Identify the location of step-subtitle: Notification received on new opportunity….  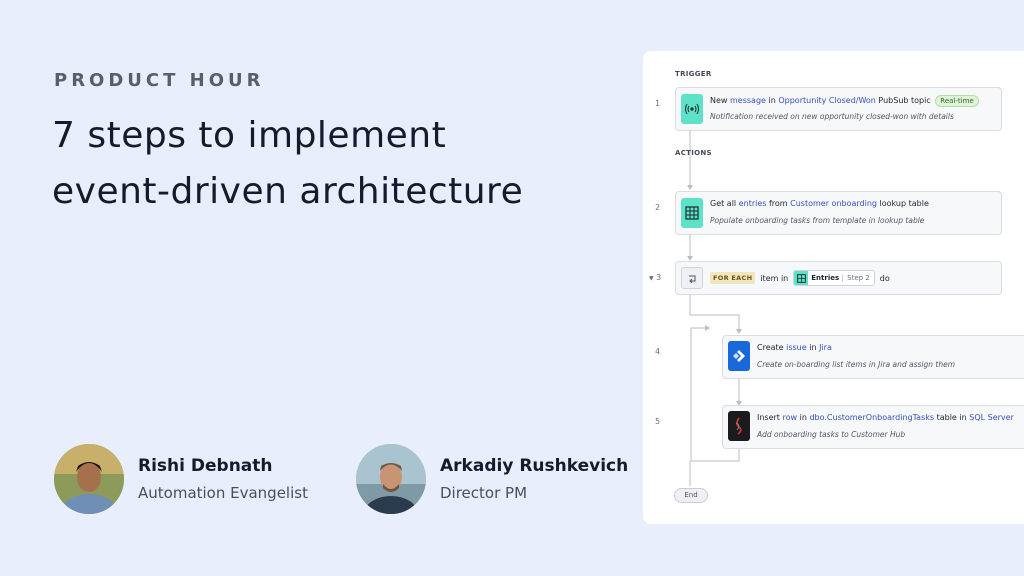
(832, 116).